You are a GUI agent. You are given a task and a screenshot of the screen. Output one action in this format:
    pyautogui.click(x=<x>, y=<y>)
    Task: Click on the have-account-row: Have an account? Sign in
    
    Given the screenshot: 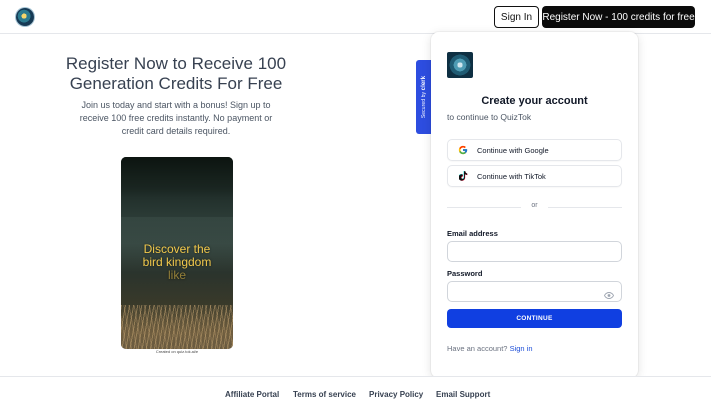 What is the action you would take?
    pyautogui.click(x=490, y=348)
    